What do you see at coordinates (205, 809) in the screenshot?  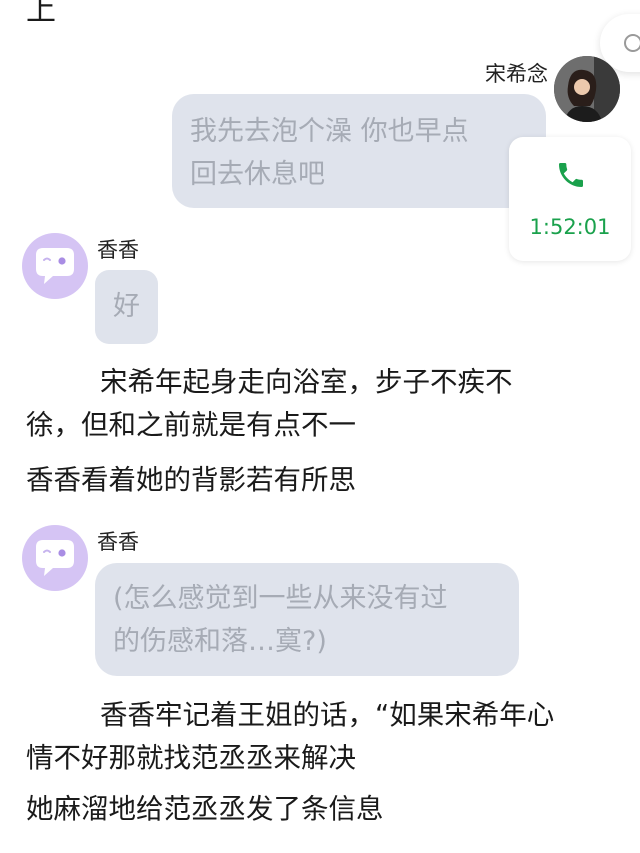 I see `narration-line: 她麻溜地给范丞丞发了条信息` at bounding box center [205, 809].